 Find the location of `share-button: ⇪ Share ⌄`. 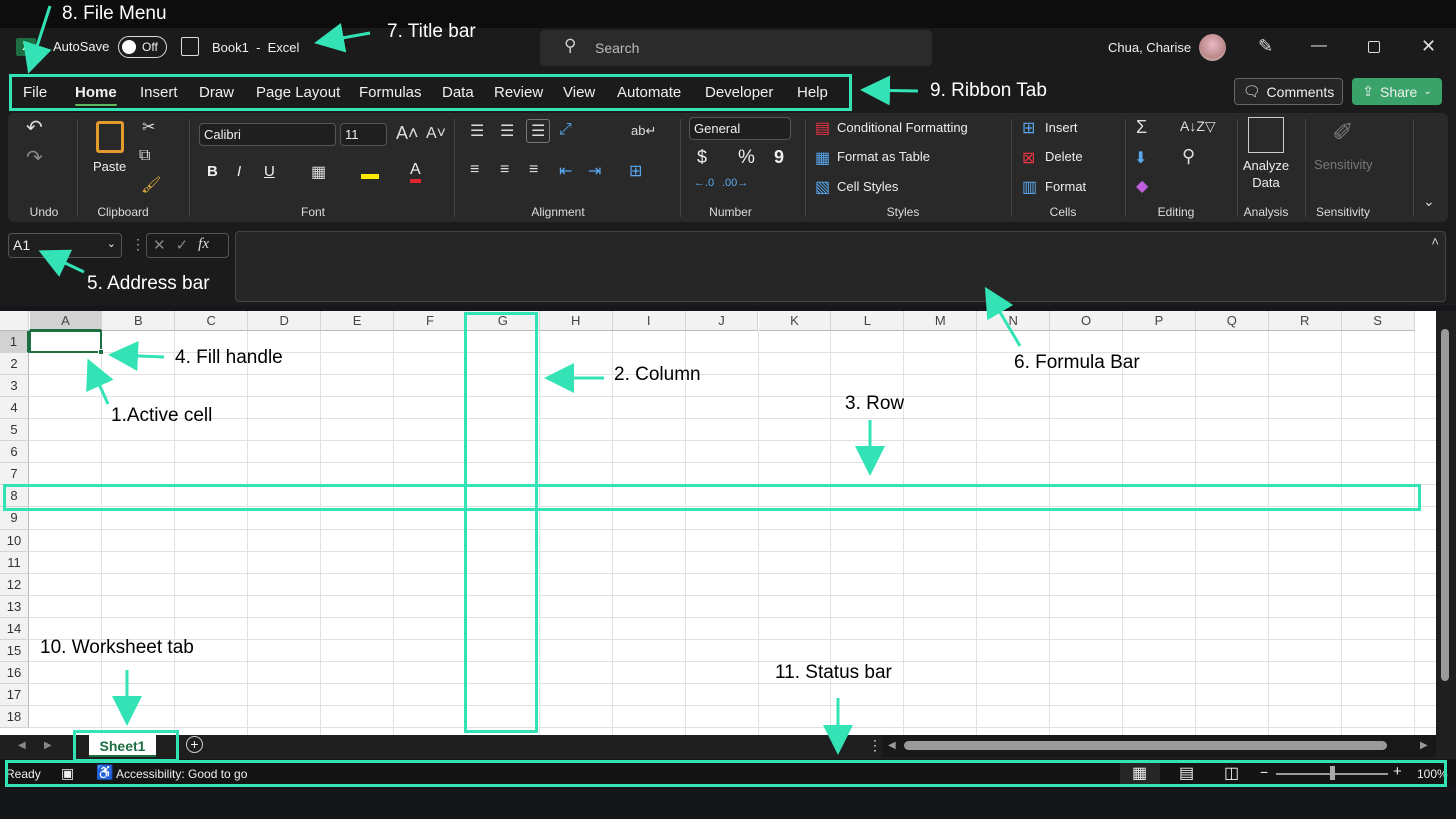

share-button: ⇪ Share ⌄ is located at coordinates (1397, 91).